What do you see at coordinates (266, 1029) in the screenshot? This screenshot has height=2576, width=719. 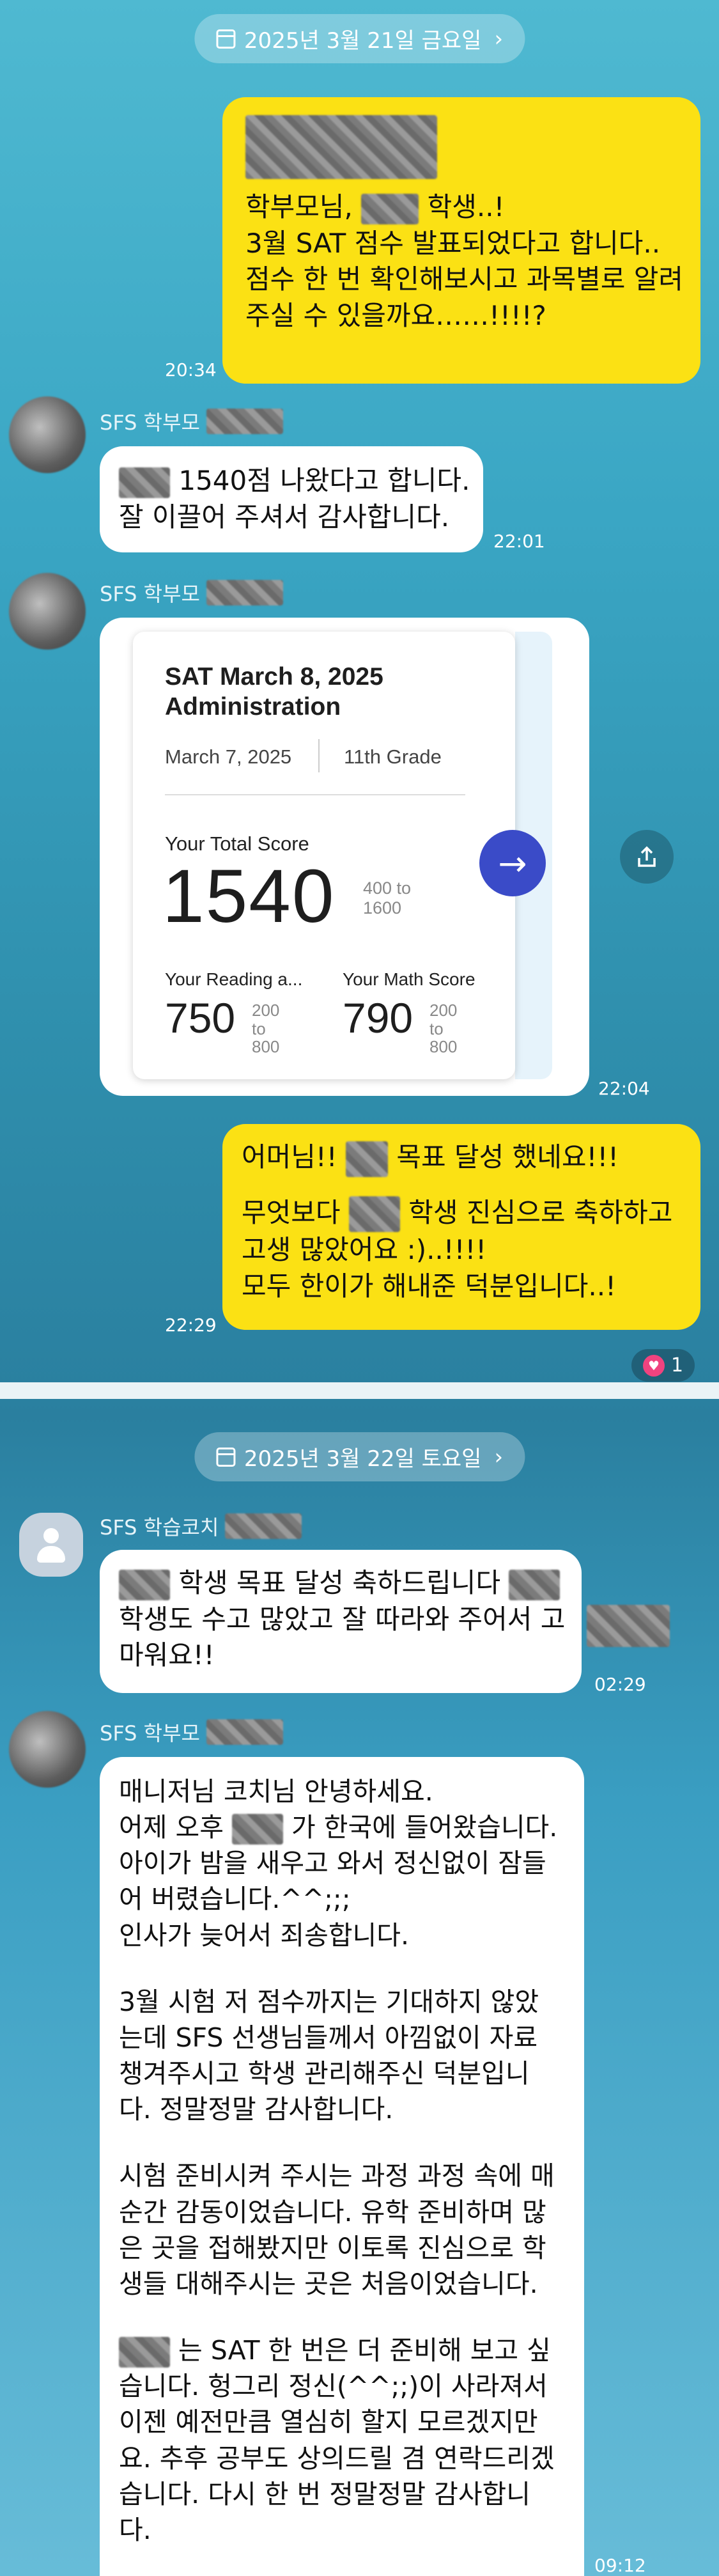 I see `reading-score-range: 200 to 800` at bounding box center [266, 1029].